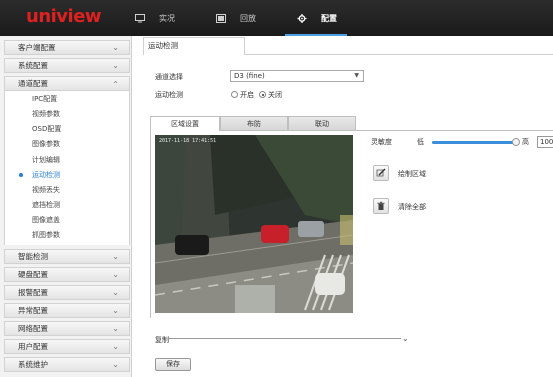 The image size is (553, 377). I want to click on trash-icon, so click(381, 205).